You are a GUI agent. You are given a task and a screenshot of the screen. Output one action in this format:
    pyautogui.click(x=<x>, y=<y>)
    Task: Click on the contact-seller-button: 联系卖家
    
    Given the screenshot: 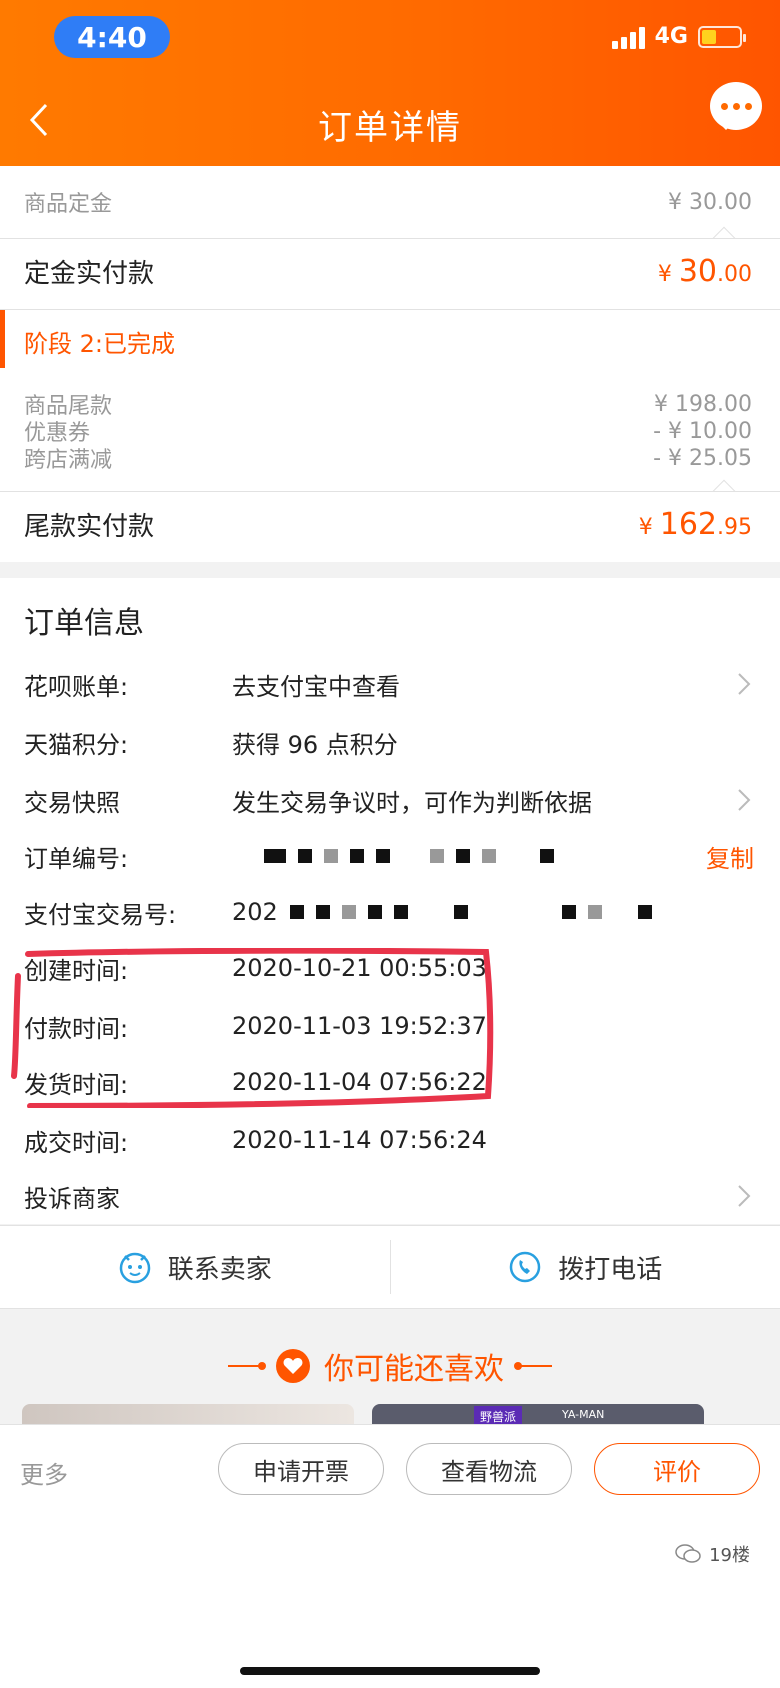 What is the action you would take?
    pyautogui.click(x=195, y=1267)
    